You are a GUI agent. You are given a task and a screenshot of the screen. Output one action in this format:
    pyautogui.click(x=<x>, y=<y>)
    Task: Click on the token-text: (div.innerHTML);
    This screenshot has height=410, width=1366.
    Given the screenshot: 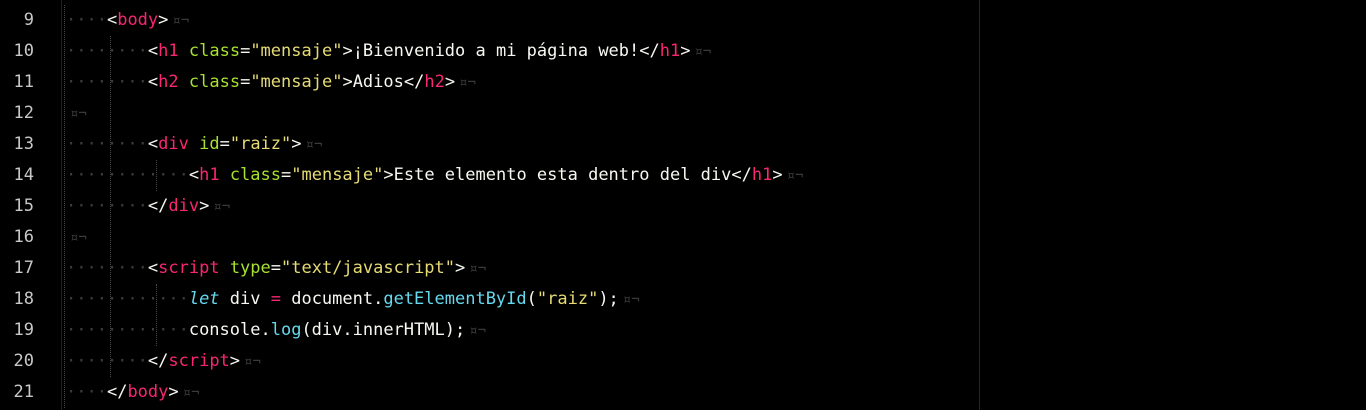 What is the action you would take?
    pyautogui.click(x=383, y=330)
    